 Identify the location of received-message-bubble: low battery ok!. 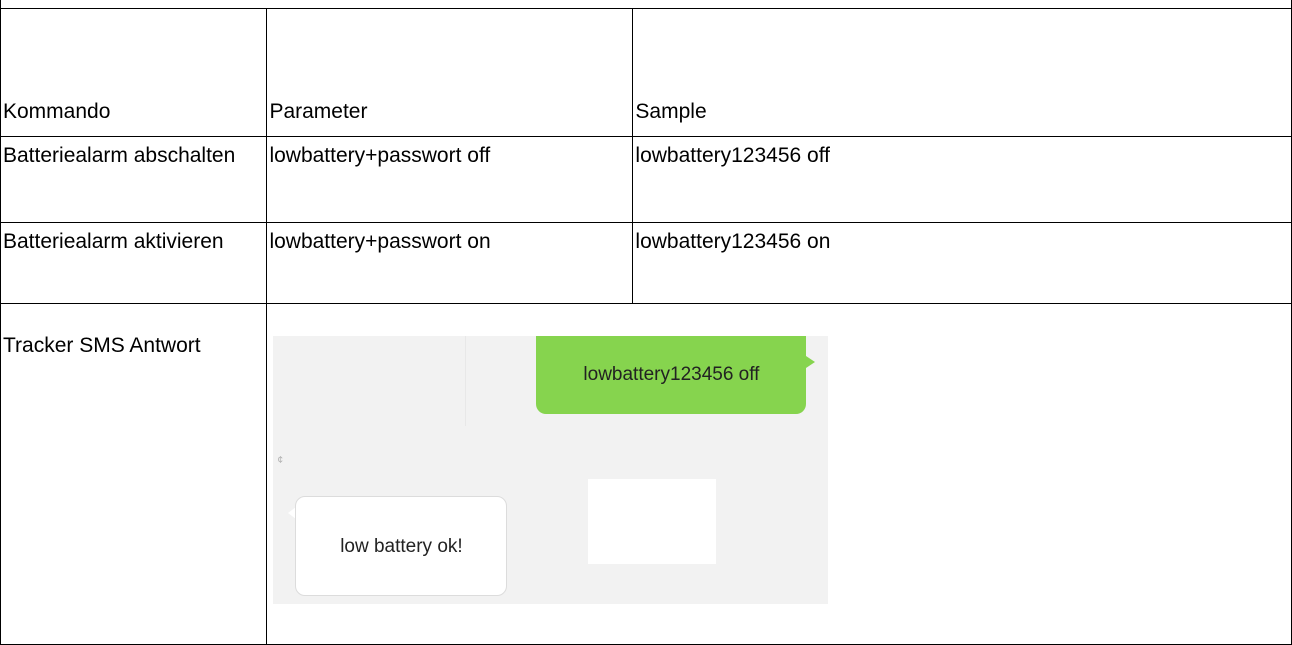
(401, 546).